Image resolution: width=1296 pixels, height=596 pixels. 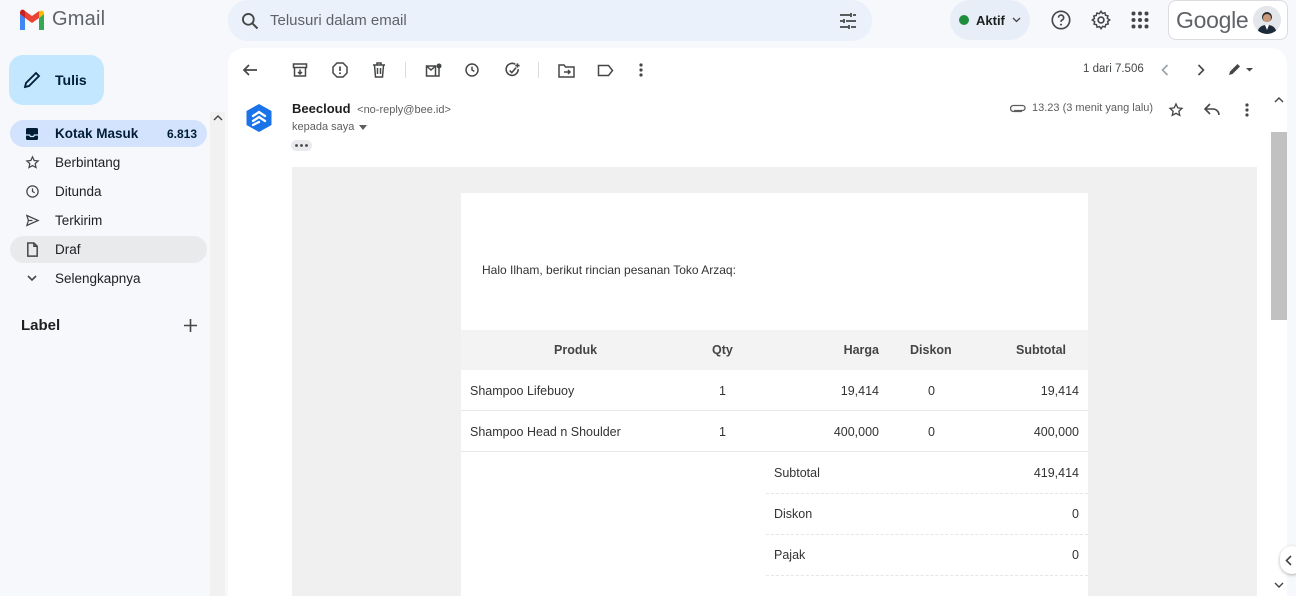 What do you see at coordinates (790, 555) in the screenshot?
I see `summary-label: Pajak` at bounding box center [790, 555].